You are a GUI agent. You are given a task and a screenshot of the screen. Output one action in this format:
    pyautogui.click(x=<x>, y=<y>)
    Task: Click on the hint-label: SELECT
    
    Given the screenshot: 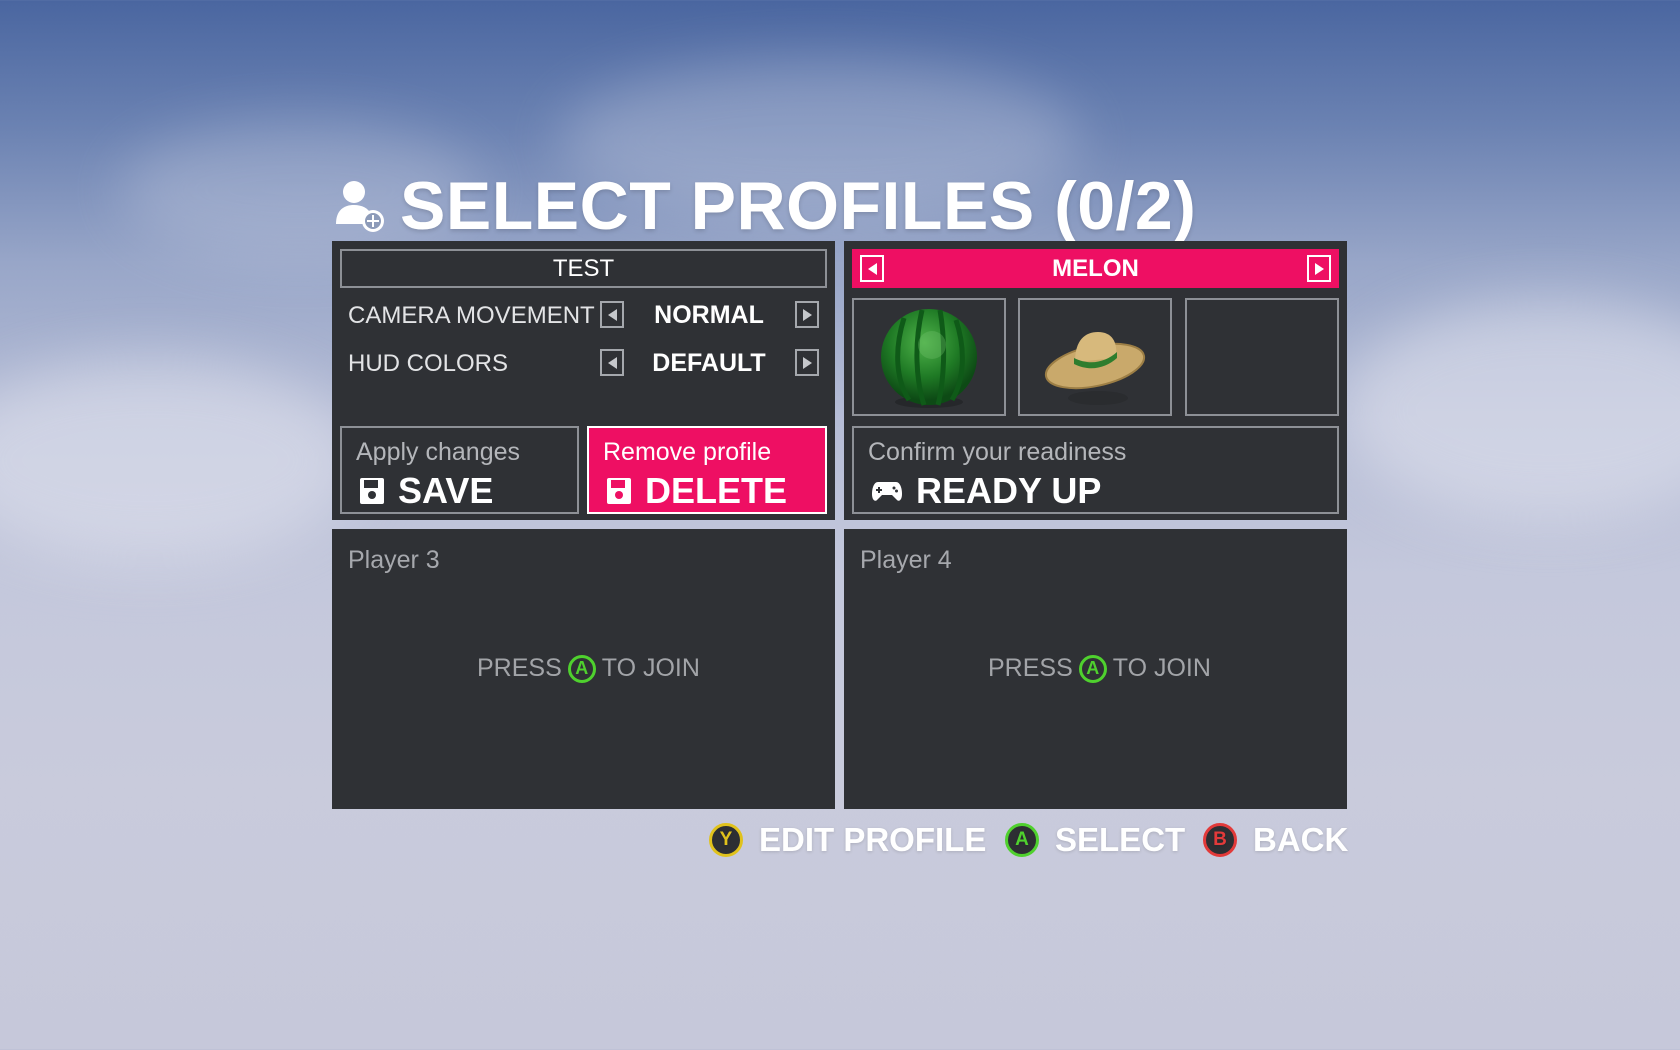 What is the action you would take?
    pyautogui.click(x=1120, y=839)
    